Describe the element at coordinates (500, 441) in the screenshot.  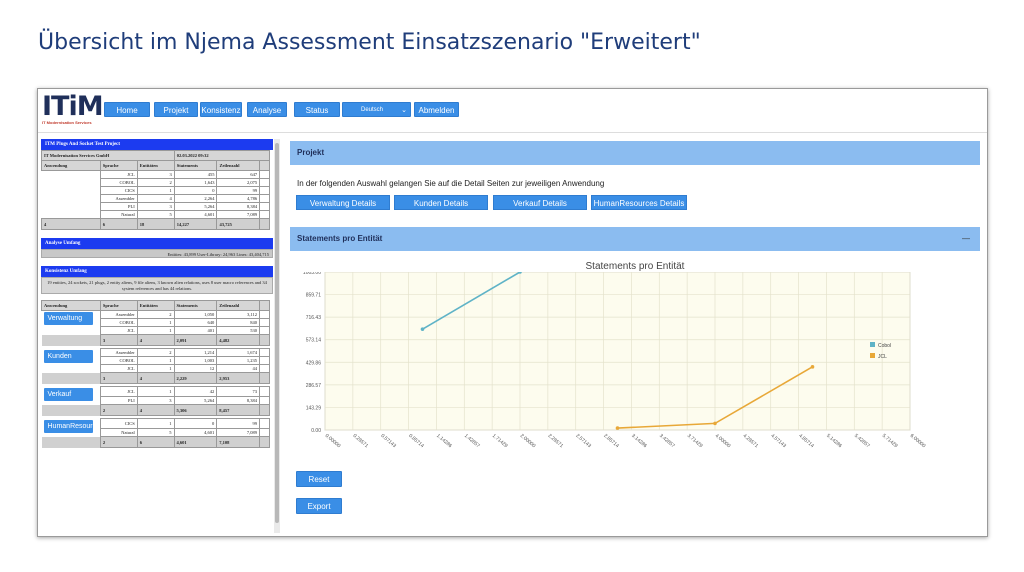
I see `x-tick-label: 1.71429` at that location.